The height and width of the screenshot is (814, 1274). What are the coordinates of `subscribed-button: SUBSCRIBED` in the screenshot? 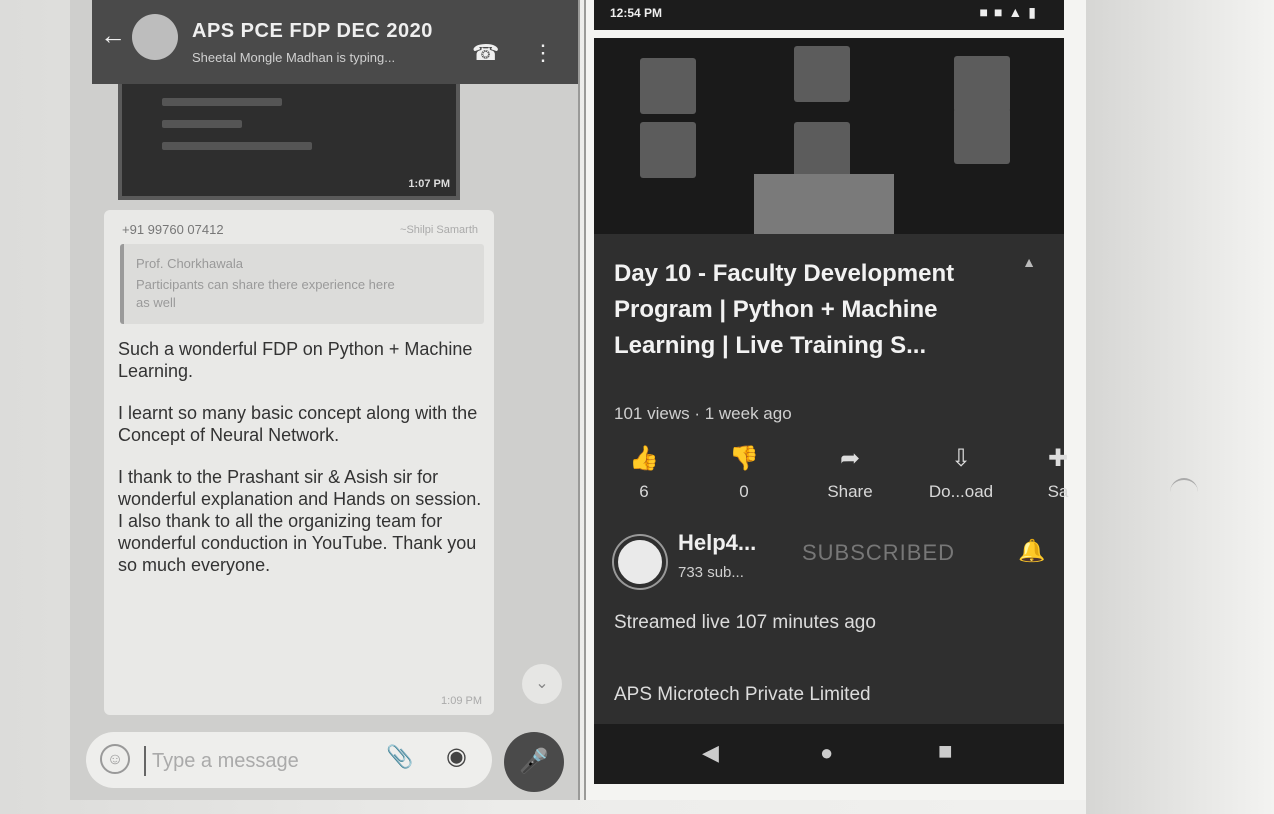 It's located at (878, 553).